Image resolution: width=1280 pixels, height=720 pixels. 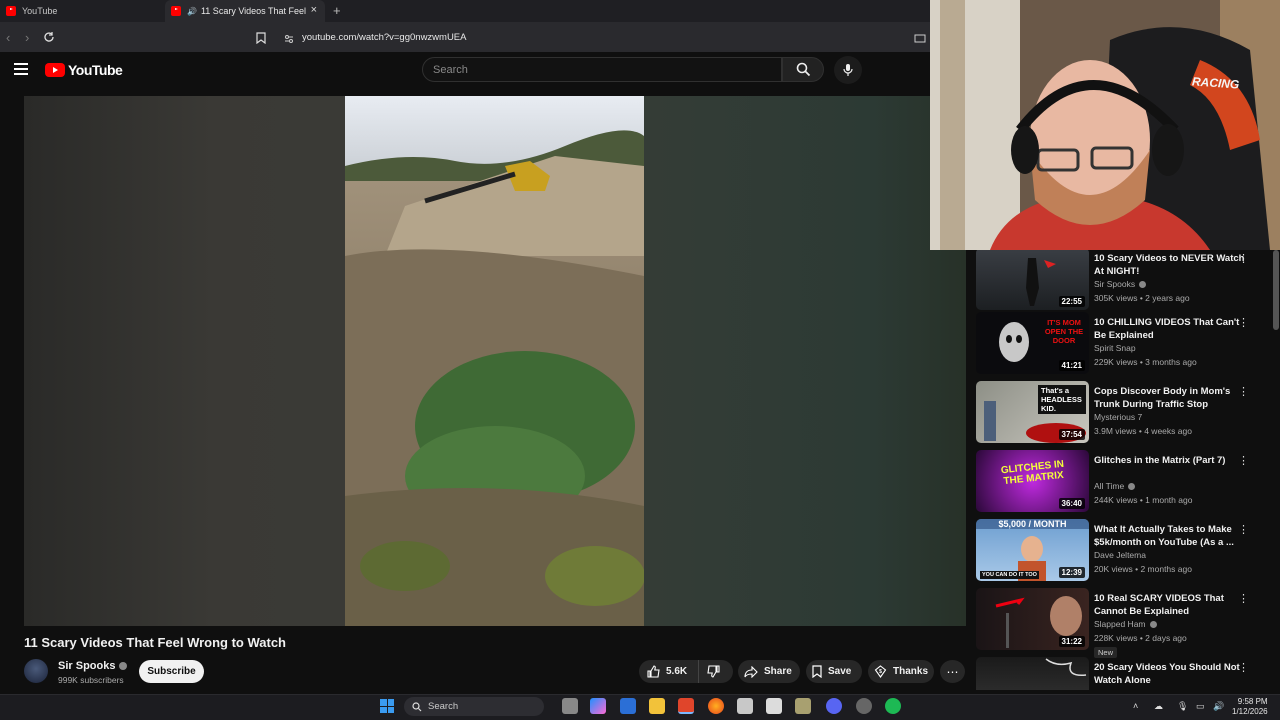 I want to click on sidebar-scrollbar, so click(x=1276, y=290).